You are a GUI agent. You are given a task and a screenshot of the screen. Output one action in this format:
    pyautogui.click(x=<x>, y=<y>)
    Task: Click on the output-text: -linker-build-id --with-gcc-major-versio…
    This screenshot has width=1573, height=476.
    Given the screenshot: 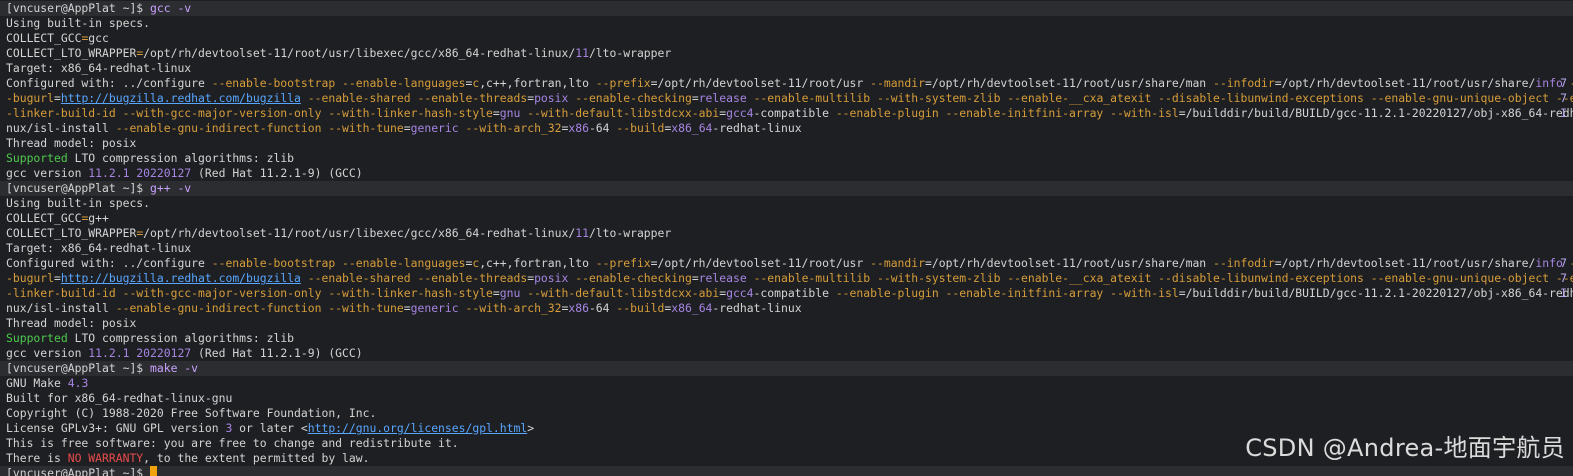 What is the action you would take?
    pyautogui.click(x=249, y=293)
    